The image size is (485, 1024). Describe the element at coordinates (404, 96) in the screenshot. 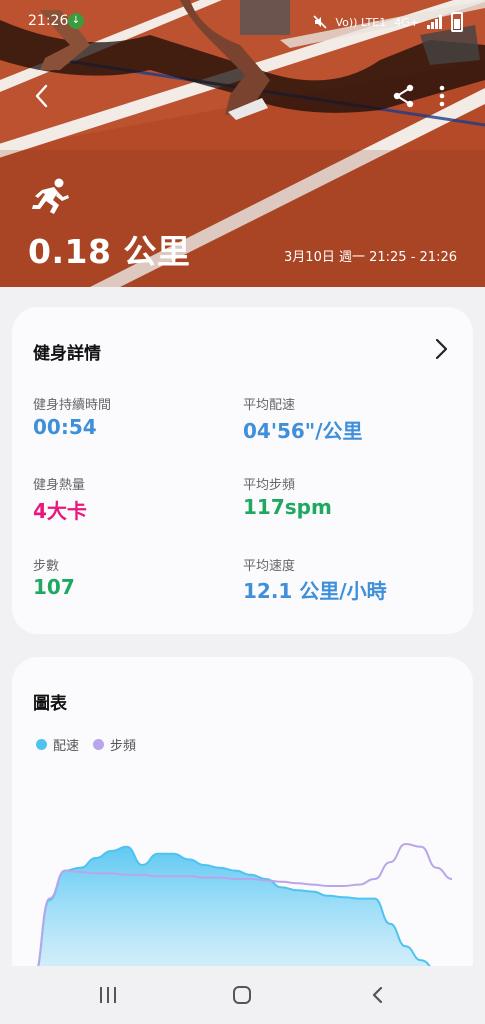

I see `share-icon` at that location.